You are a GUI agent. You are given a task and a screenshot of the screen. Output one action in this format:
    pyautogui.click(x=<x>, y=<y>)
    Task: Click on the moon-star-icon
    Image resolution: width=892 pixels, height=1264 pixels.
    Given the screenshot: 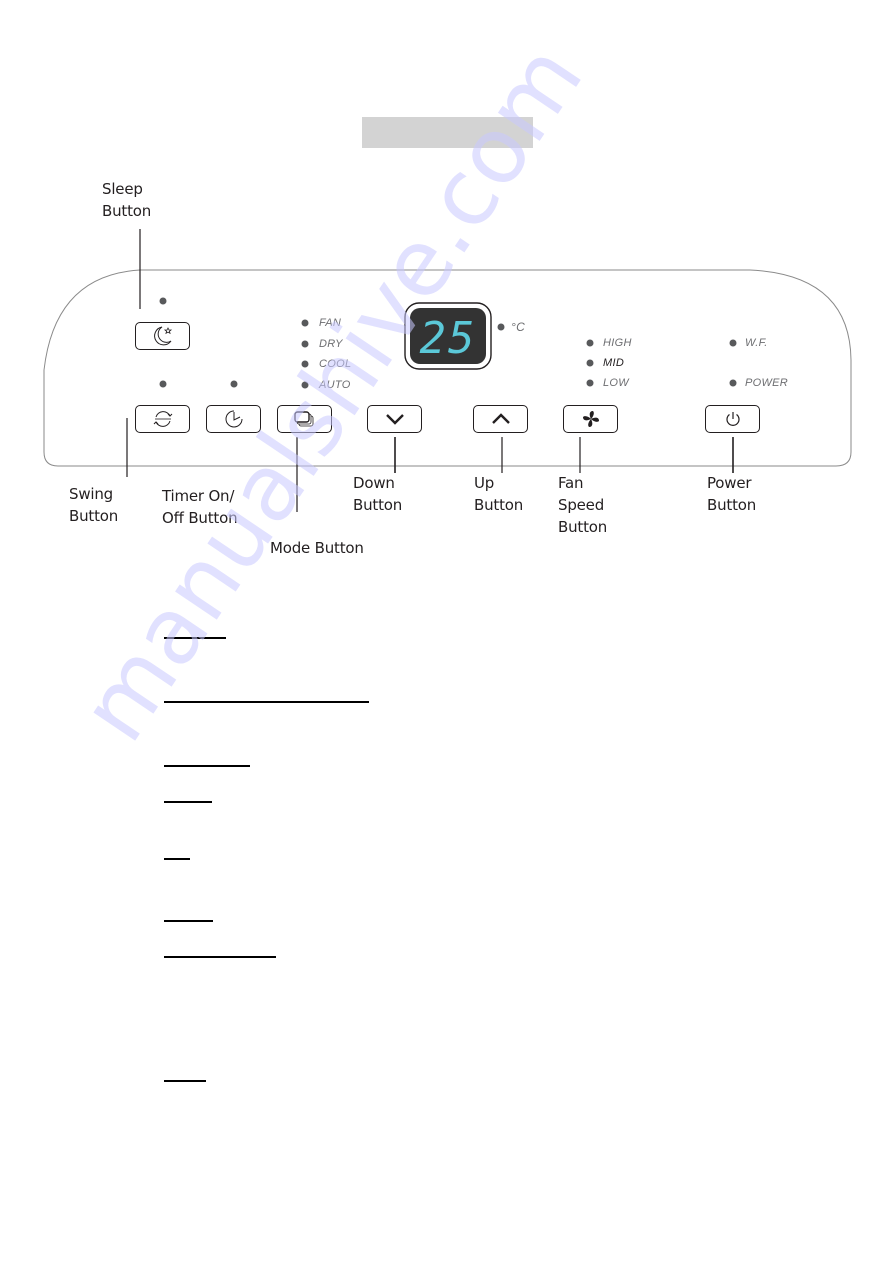 What is the action you would take?
    pyautogui.click(x=162, y=336)
    